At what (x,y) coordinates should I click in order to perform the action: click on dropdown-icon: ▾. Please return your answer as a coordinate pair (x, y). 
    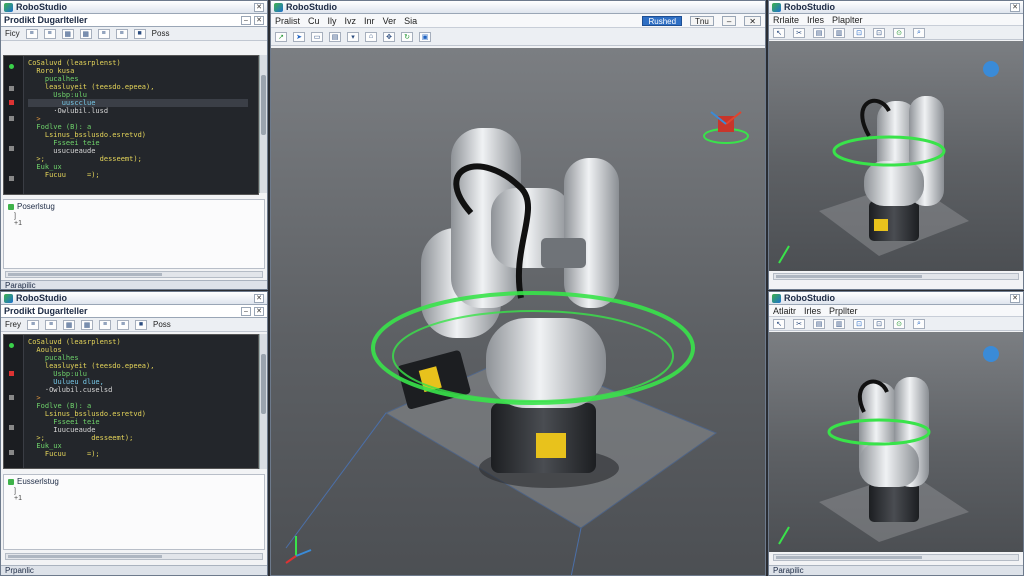
    Looking at the image, I should click on (353, 36).